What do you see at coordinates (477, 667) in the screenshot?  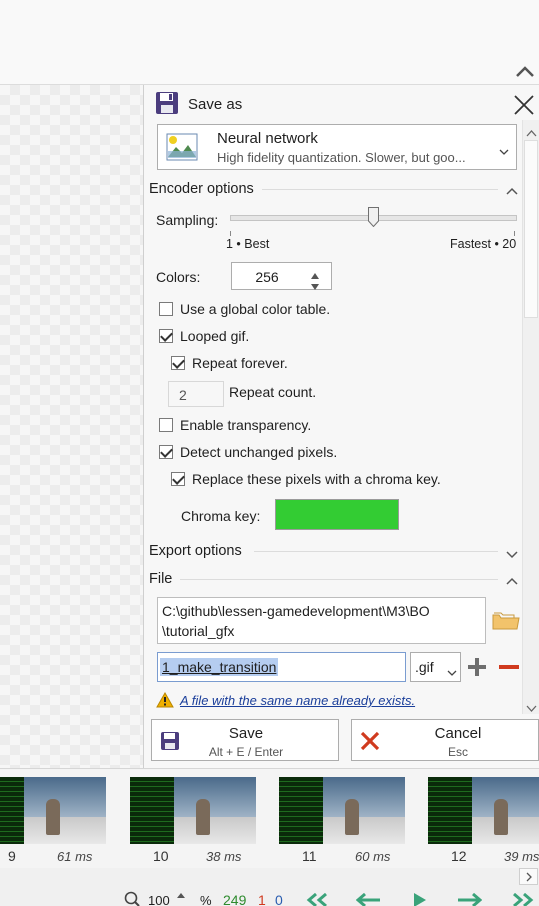 I see `plus-icon` at bounding box center [477, 667].